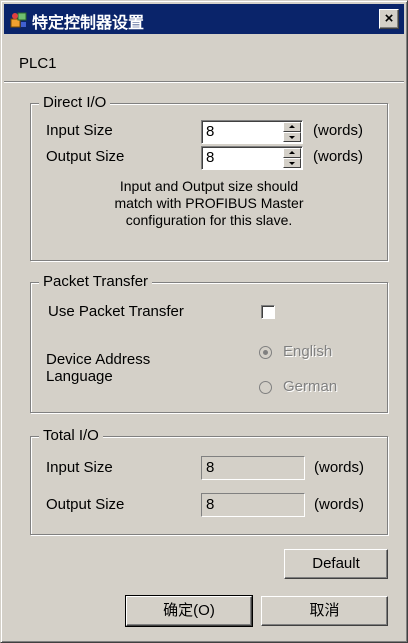  What do you see at coordinates (204, 19) in the screenshot?
I see `title-bar: 特定控制器设置 ×` at bounding box center [204, 19].